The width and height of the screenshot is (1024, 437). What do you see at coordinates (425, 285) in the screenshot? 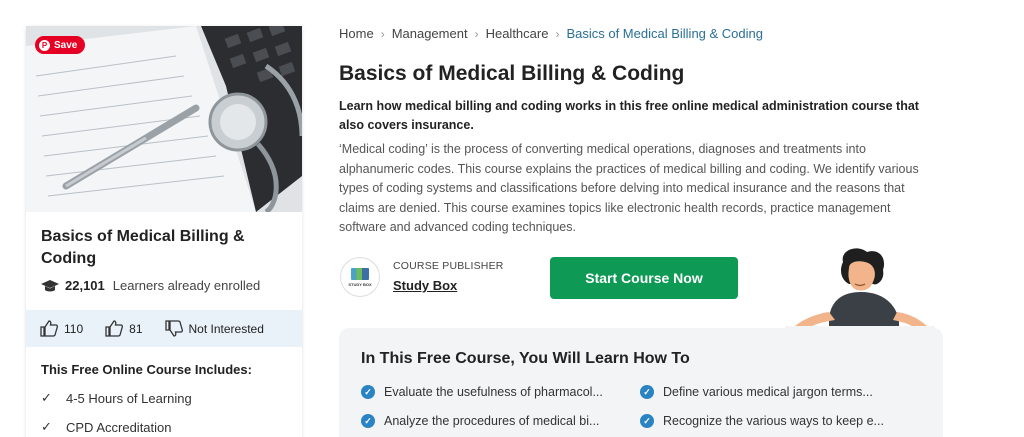
I see `publisher-name-link: Study Box` at bounding box center [425, 285].